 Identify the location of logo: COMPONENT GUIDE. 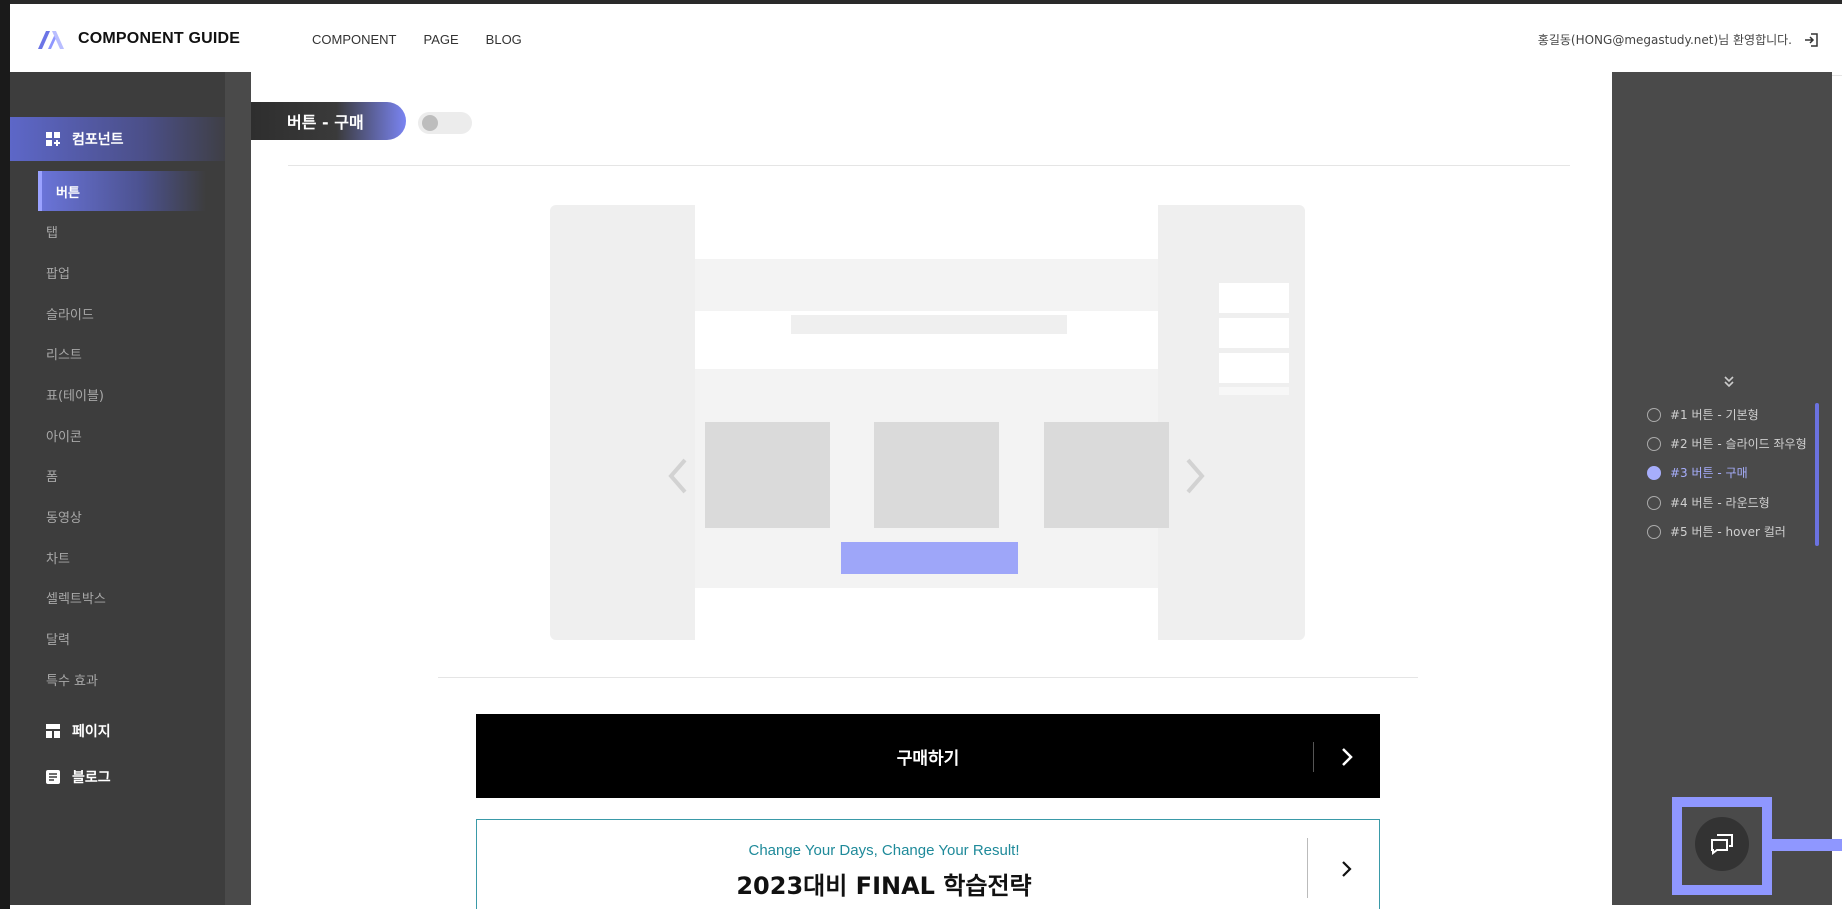
(138, 39).